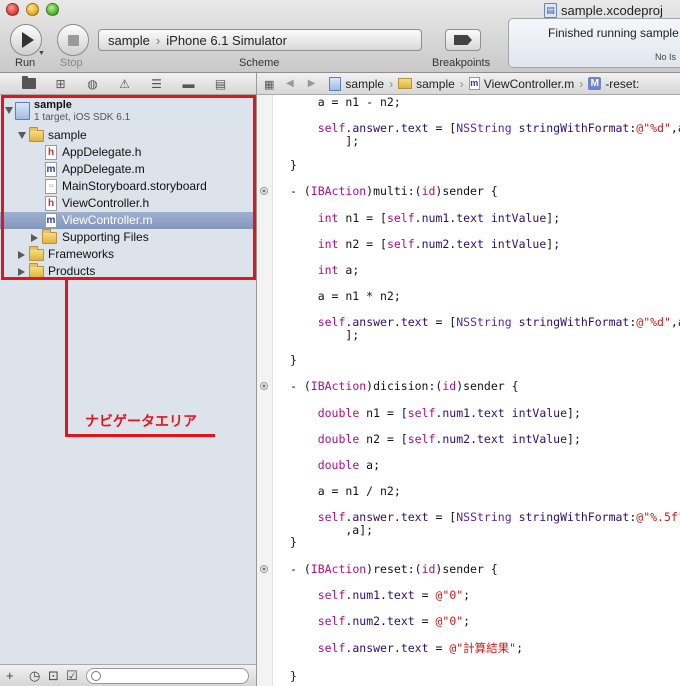 This screenshot has width=680, height=686. Describe the element at coordinates (107, 220) in the screenshot. I see `tree-label: ViewController.m` at that location.